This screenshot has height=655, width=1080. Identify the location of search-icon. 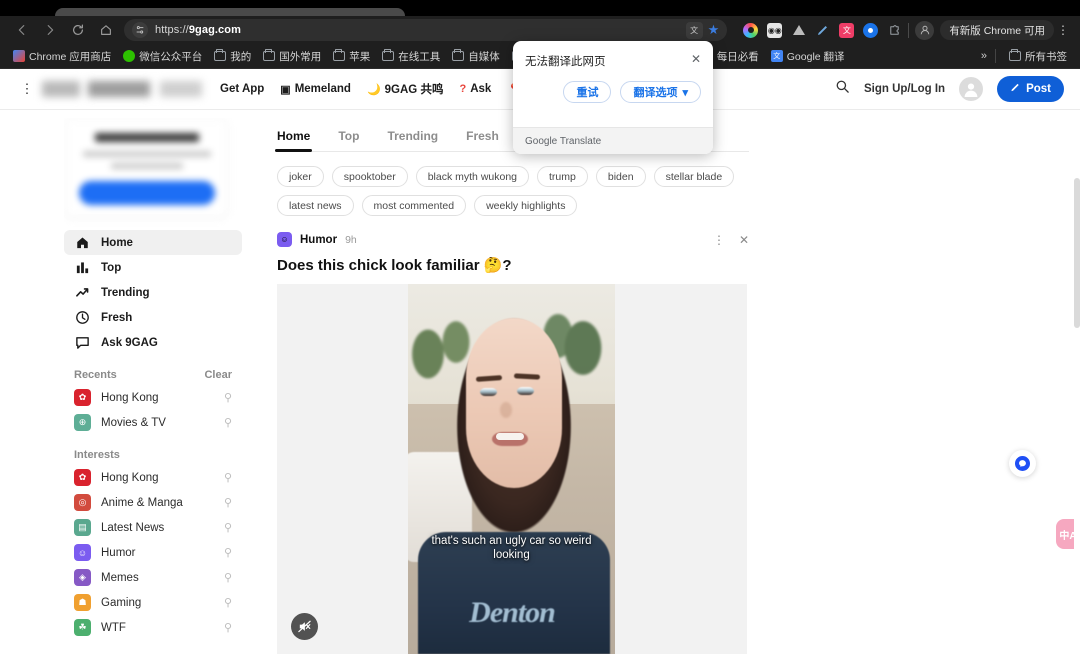
(842, 89).